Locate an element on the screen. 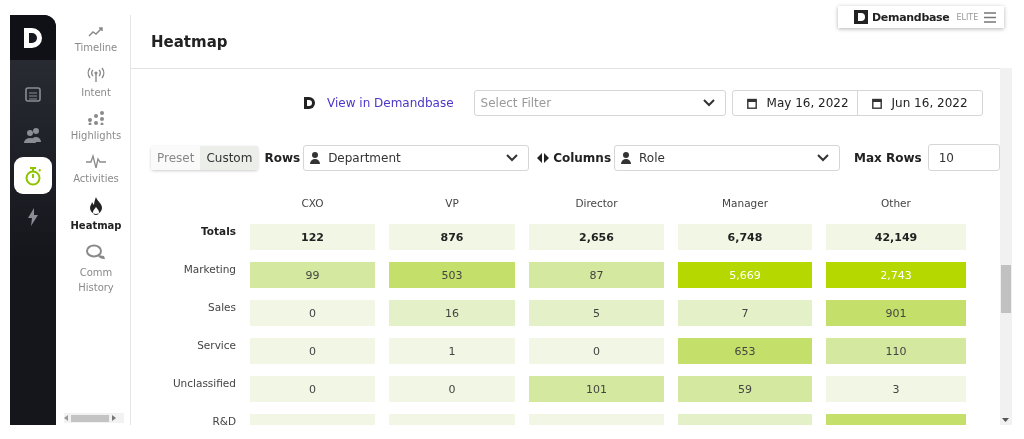  column-header: Other is located at coordinates (896, 204).